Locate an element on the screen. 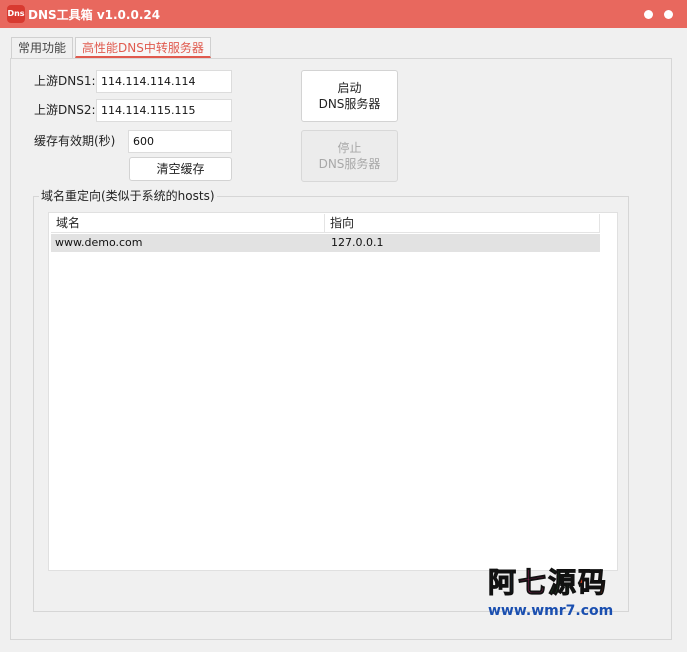 The height and width of the screenshot is (652, 687). upstream-dns1-label: 上游DNS1: is located at coordinates (65, 81).